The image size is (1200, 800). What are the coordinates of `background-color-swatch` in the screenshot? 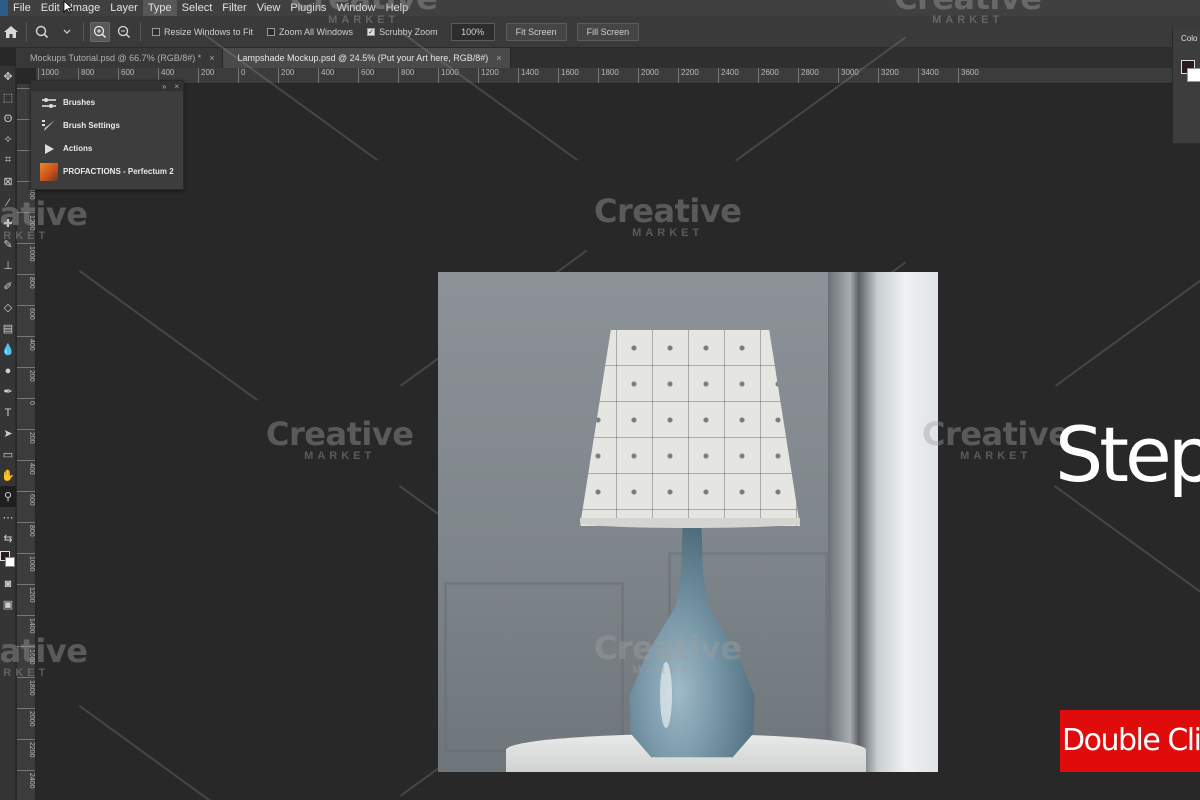 It's located at (10, 562).